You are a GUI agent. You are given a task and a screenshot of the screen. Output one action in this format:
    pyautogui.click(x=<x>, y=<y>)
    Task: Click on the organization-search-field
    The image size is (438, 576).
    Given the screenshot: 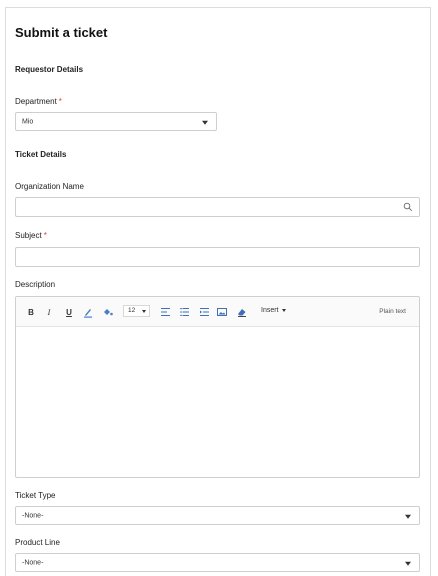 What is the action you would take?
    pyautogui.click(x=217, y=207)
    